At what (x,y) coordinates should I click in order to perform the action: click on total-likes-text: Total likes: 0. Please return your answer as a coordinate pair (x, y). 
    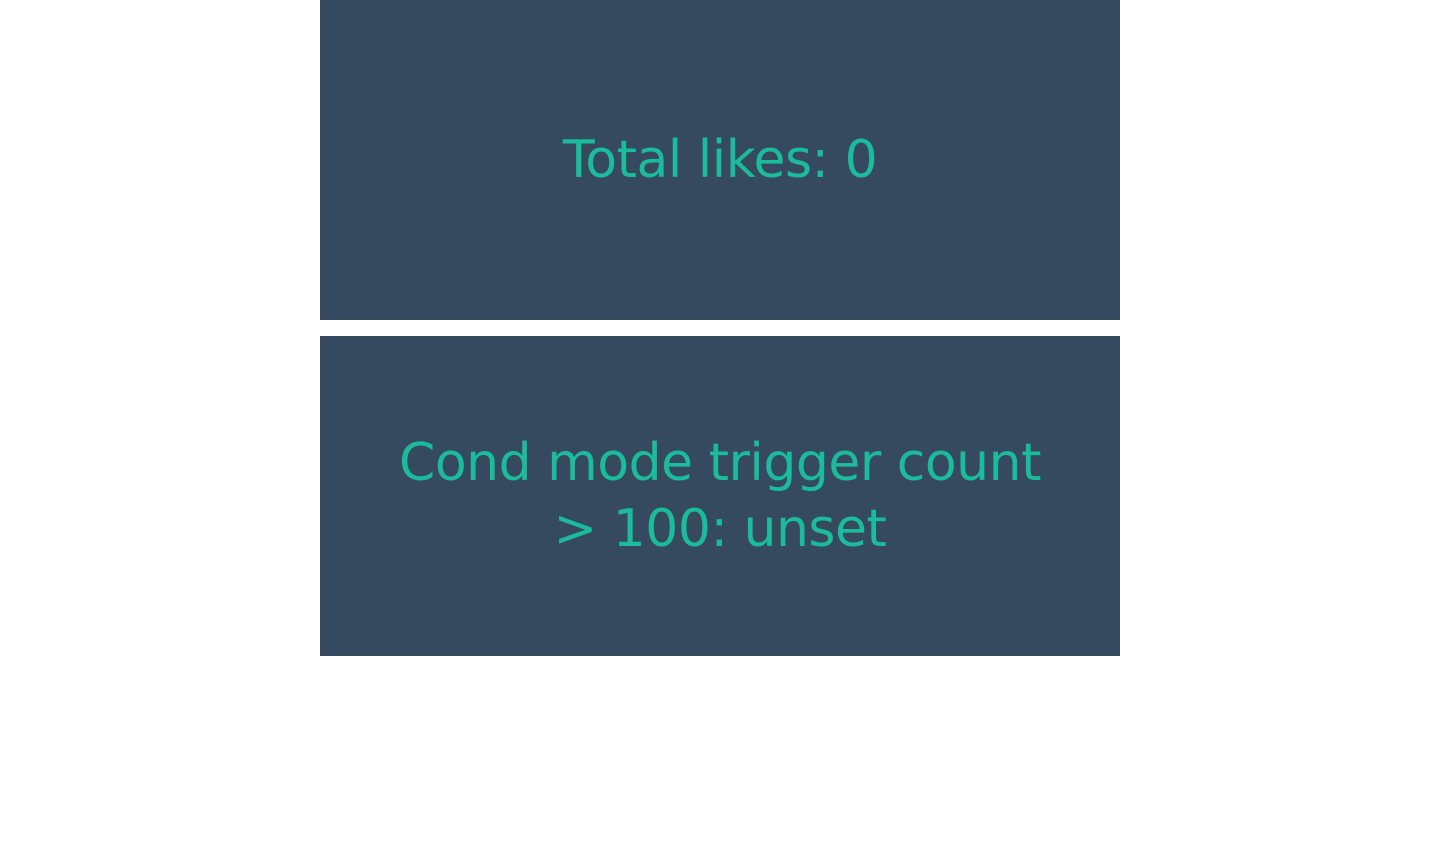
    Looking at the image, I should click on (720, 160).